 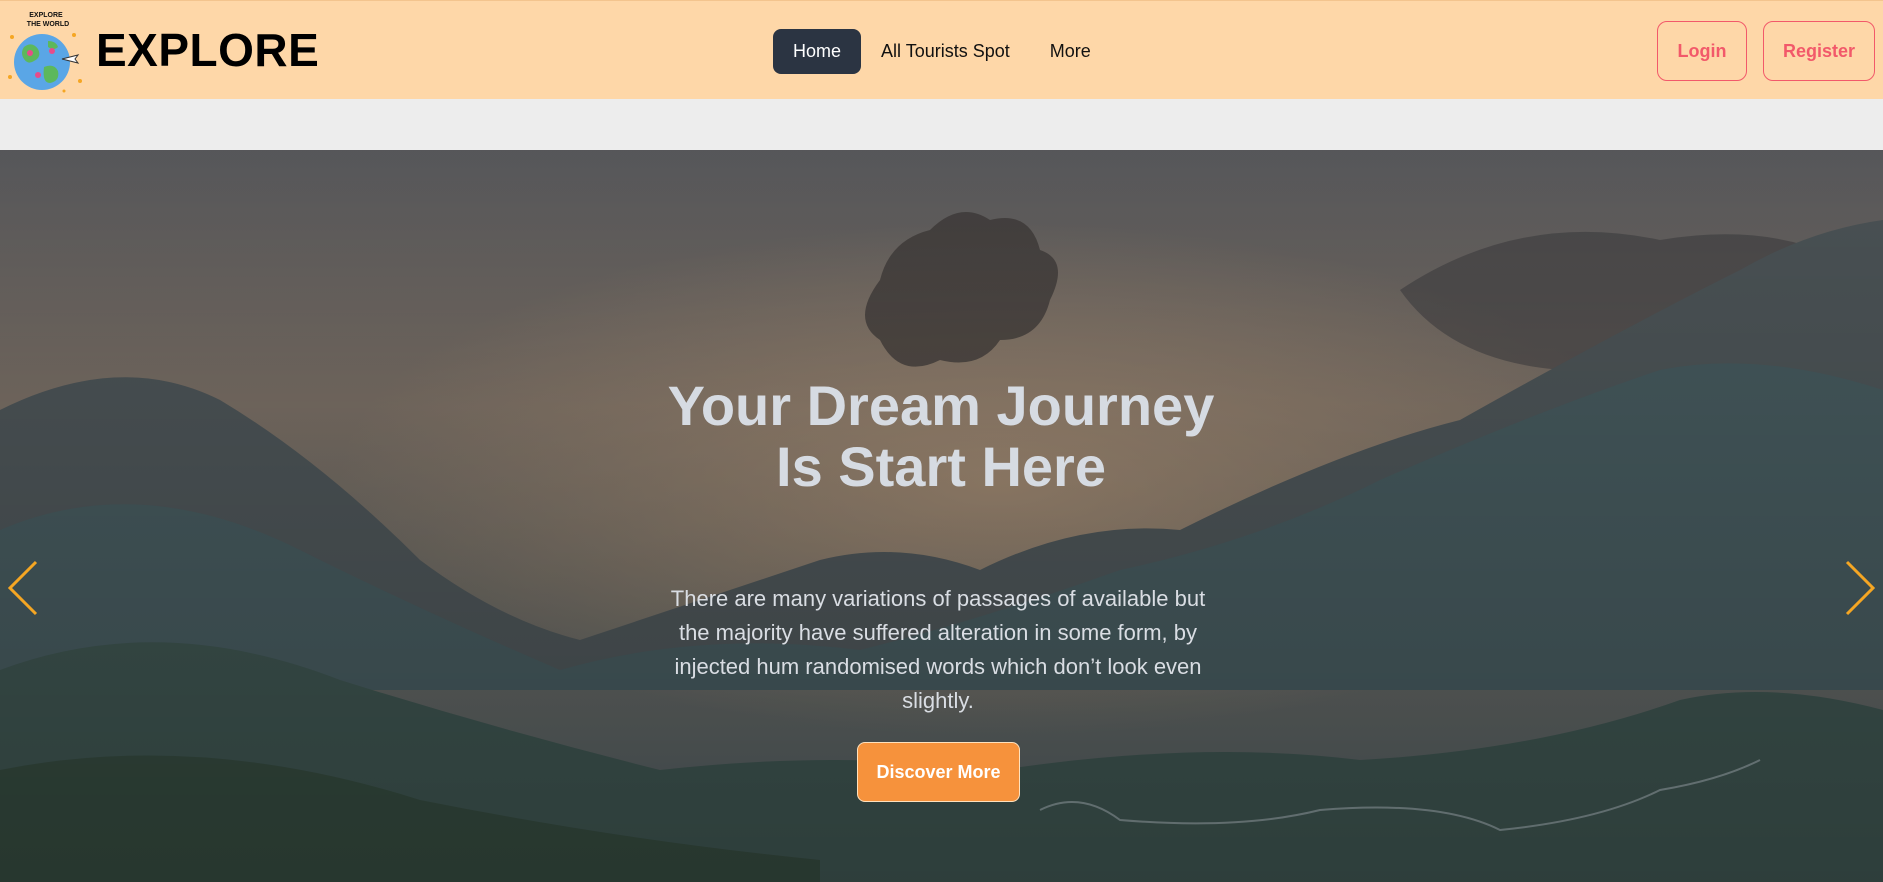 I want to click on svg-text: THE WORLD, so click(x=48, y=24).